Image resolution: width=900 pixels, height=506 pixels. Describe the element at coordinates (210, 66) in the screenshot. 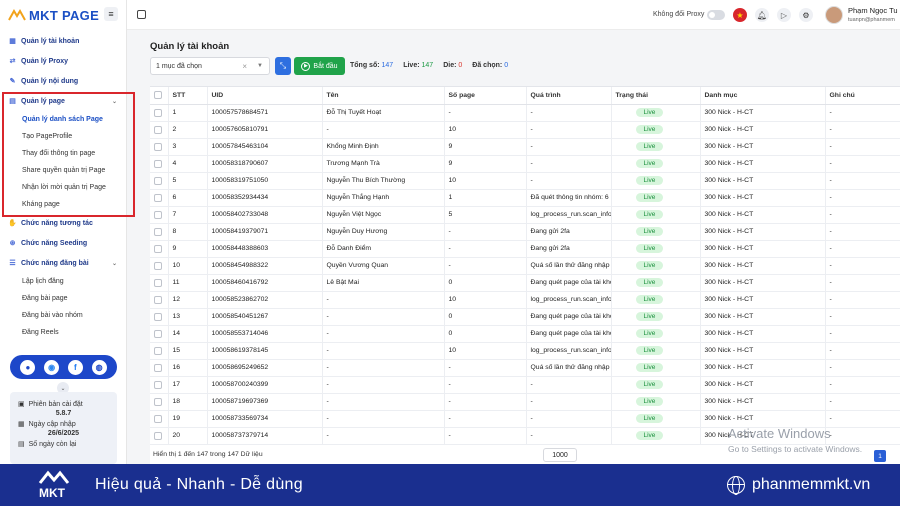

I see `category-select: 1 mục đã chọn × ▼` at that location.